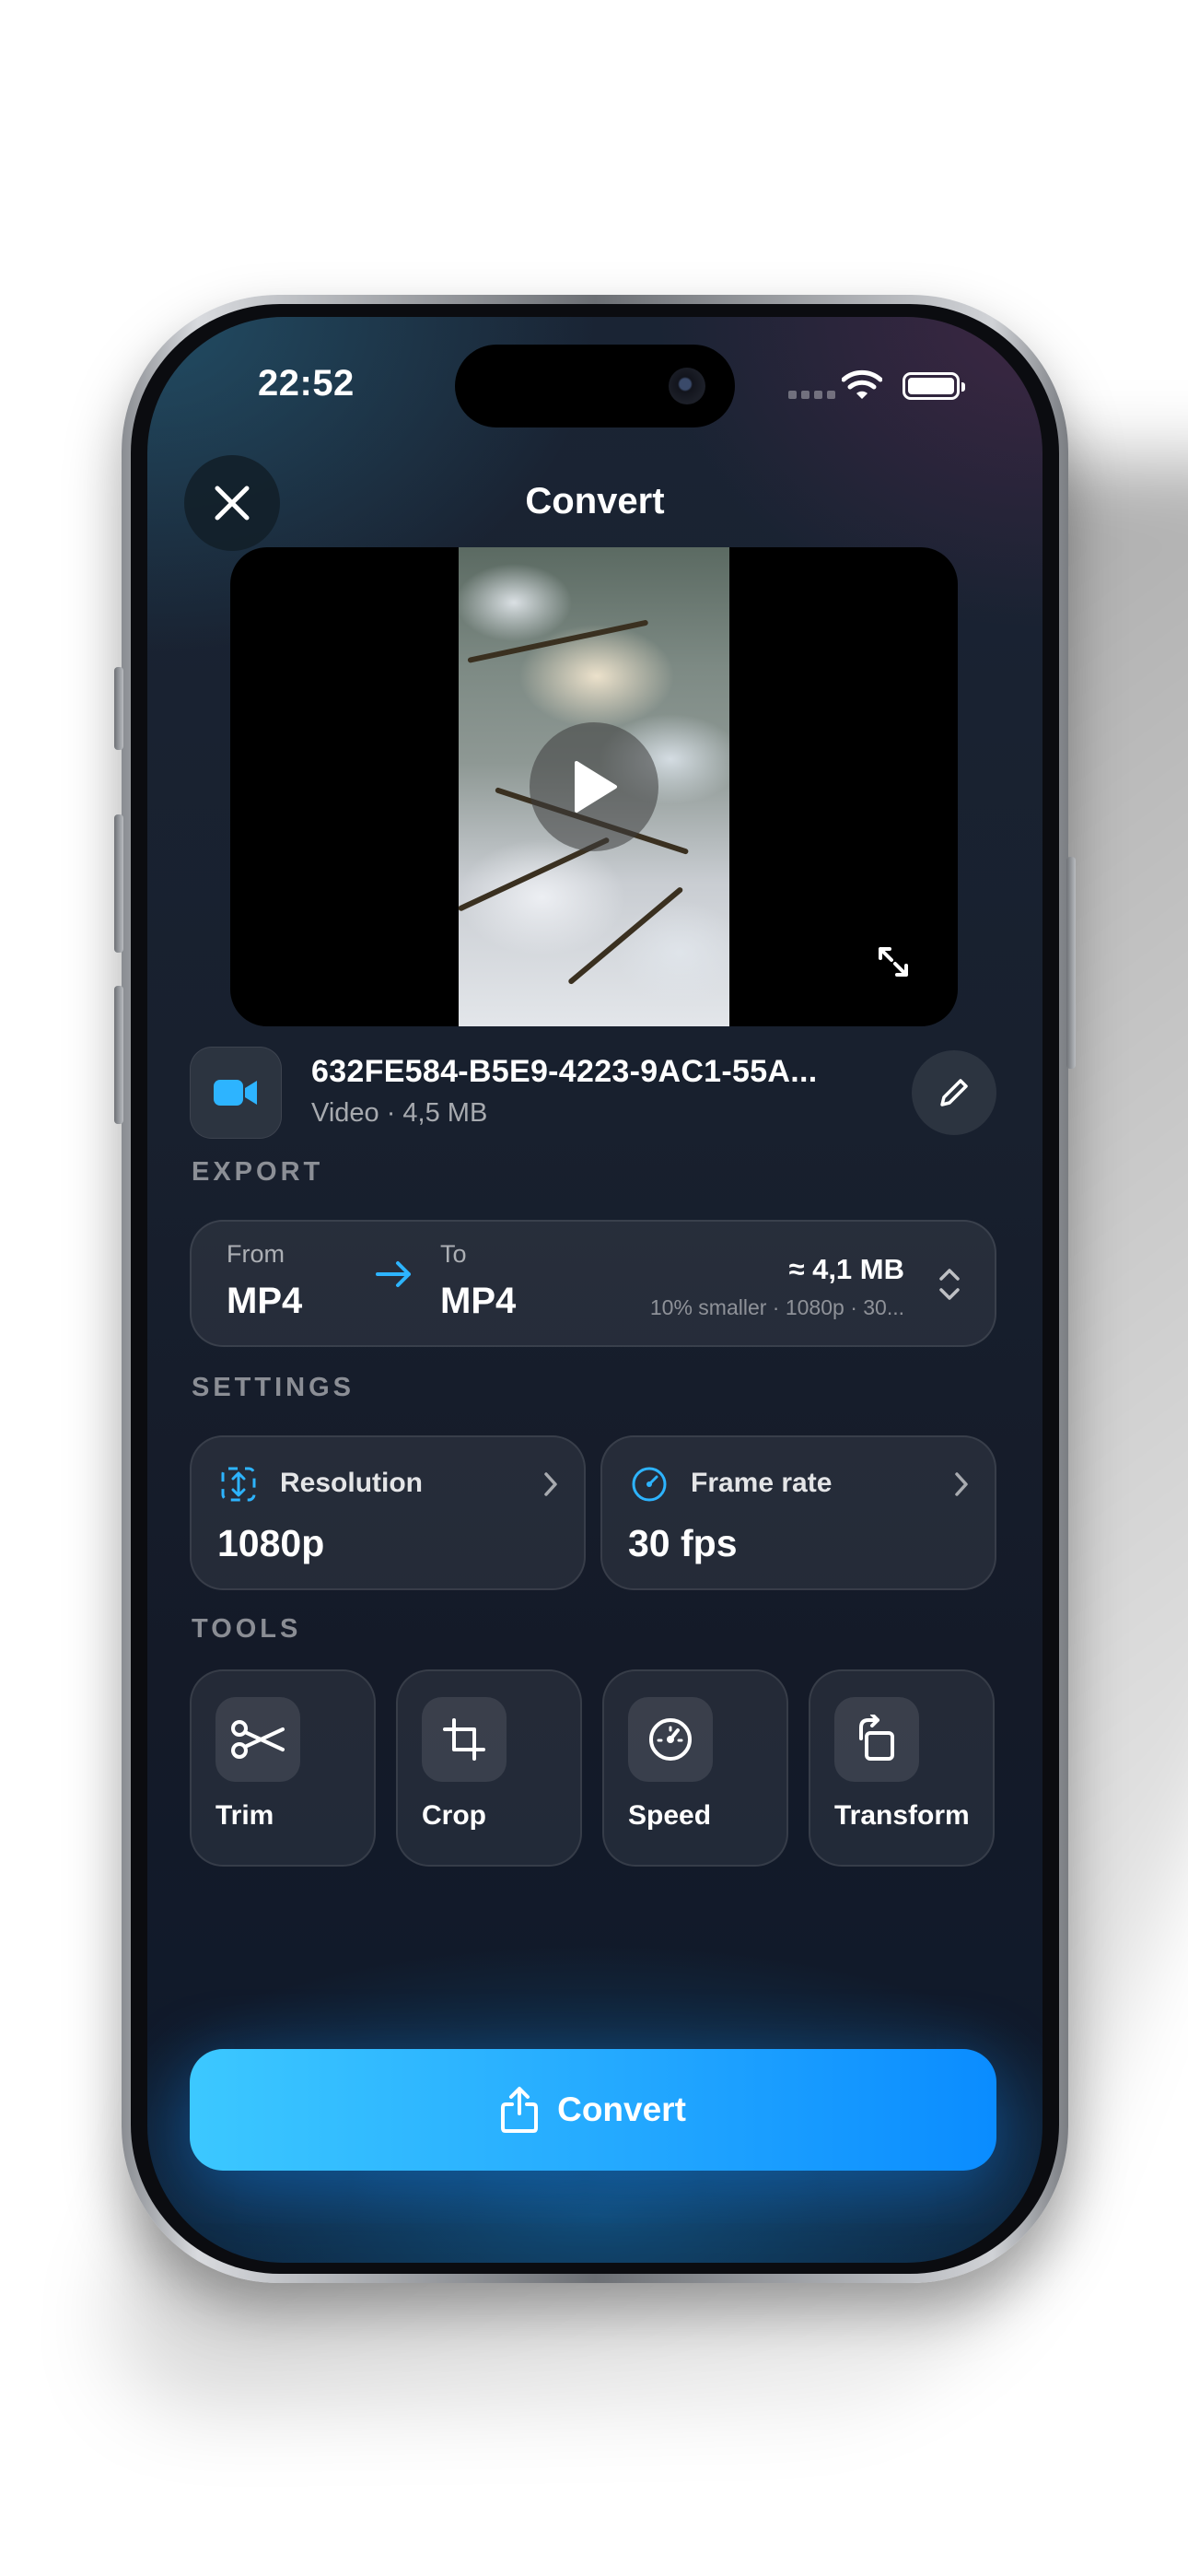 This screenshot has height=2576, width=1188. What do you see at coordinates (687, 386) in the screenshot?
I see `camera-icon` at bounding box center [687, 386].